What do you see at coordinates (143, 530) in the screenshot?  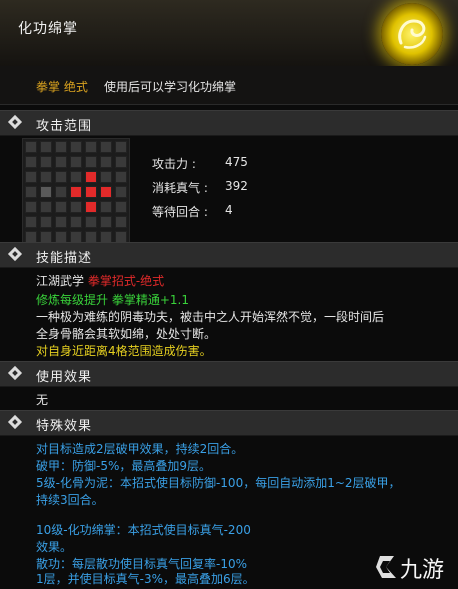 I see `special-effect-line: 10级-化功绵掌：本招式使目标真气-200` at bounding box center [143, 530].